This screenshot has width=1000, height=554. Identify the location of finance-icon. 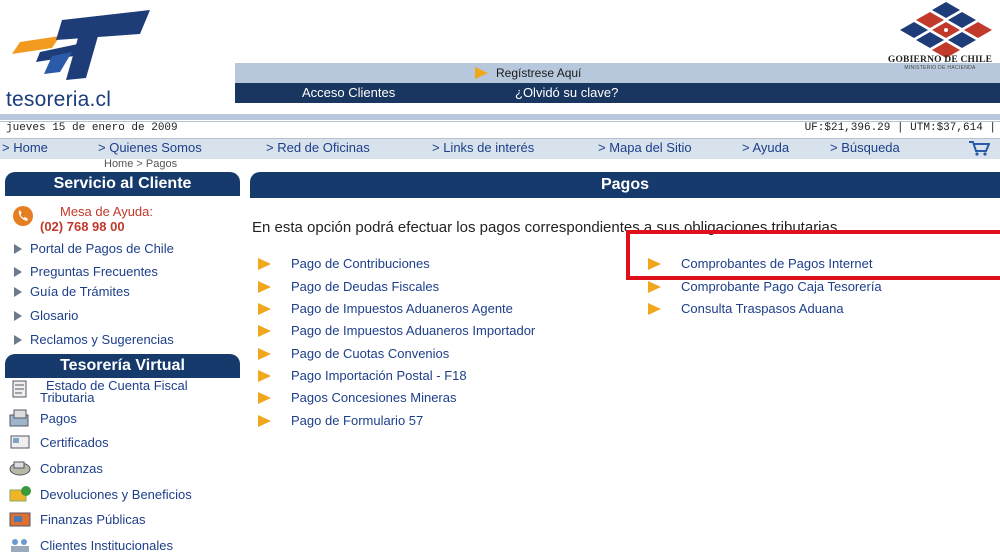
(20, 519).